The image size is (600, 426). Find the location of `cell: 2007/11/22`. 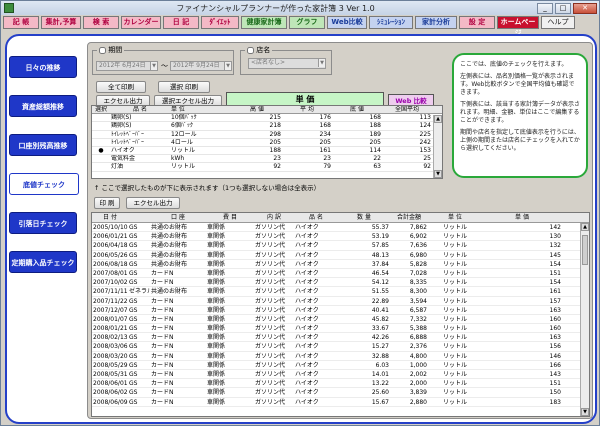

cell: 2007/11/22 is located at coordinates (110, 301).